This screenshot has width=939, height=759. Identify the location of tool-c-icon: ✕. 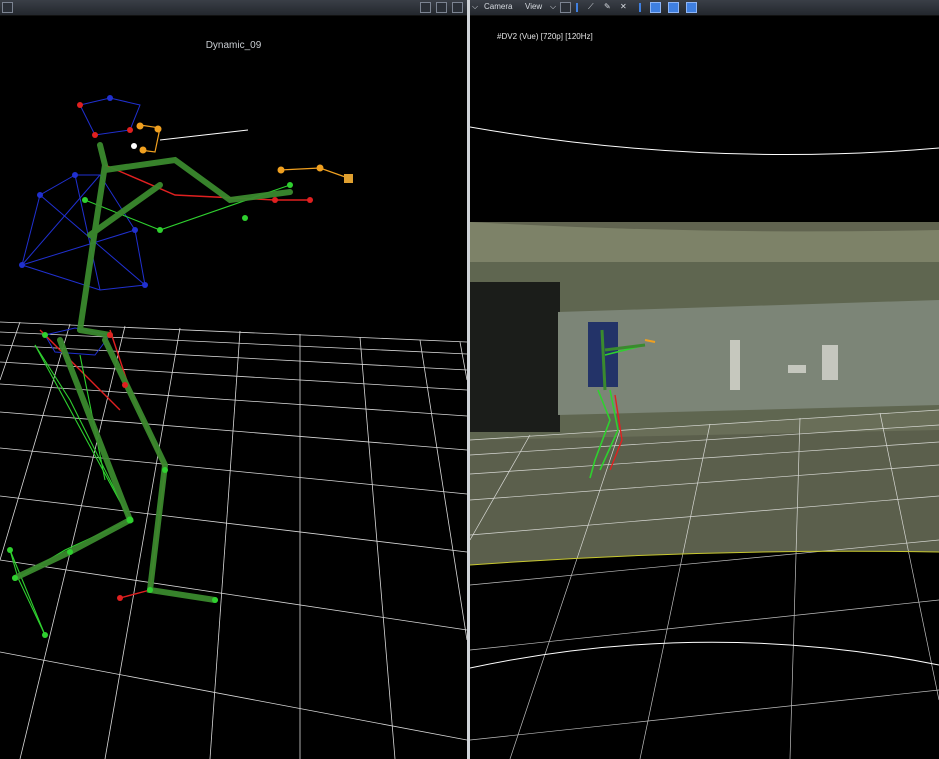
(623, 6).